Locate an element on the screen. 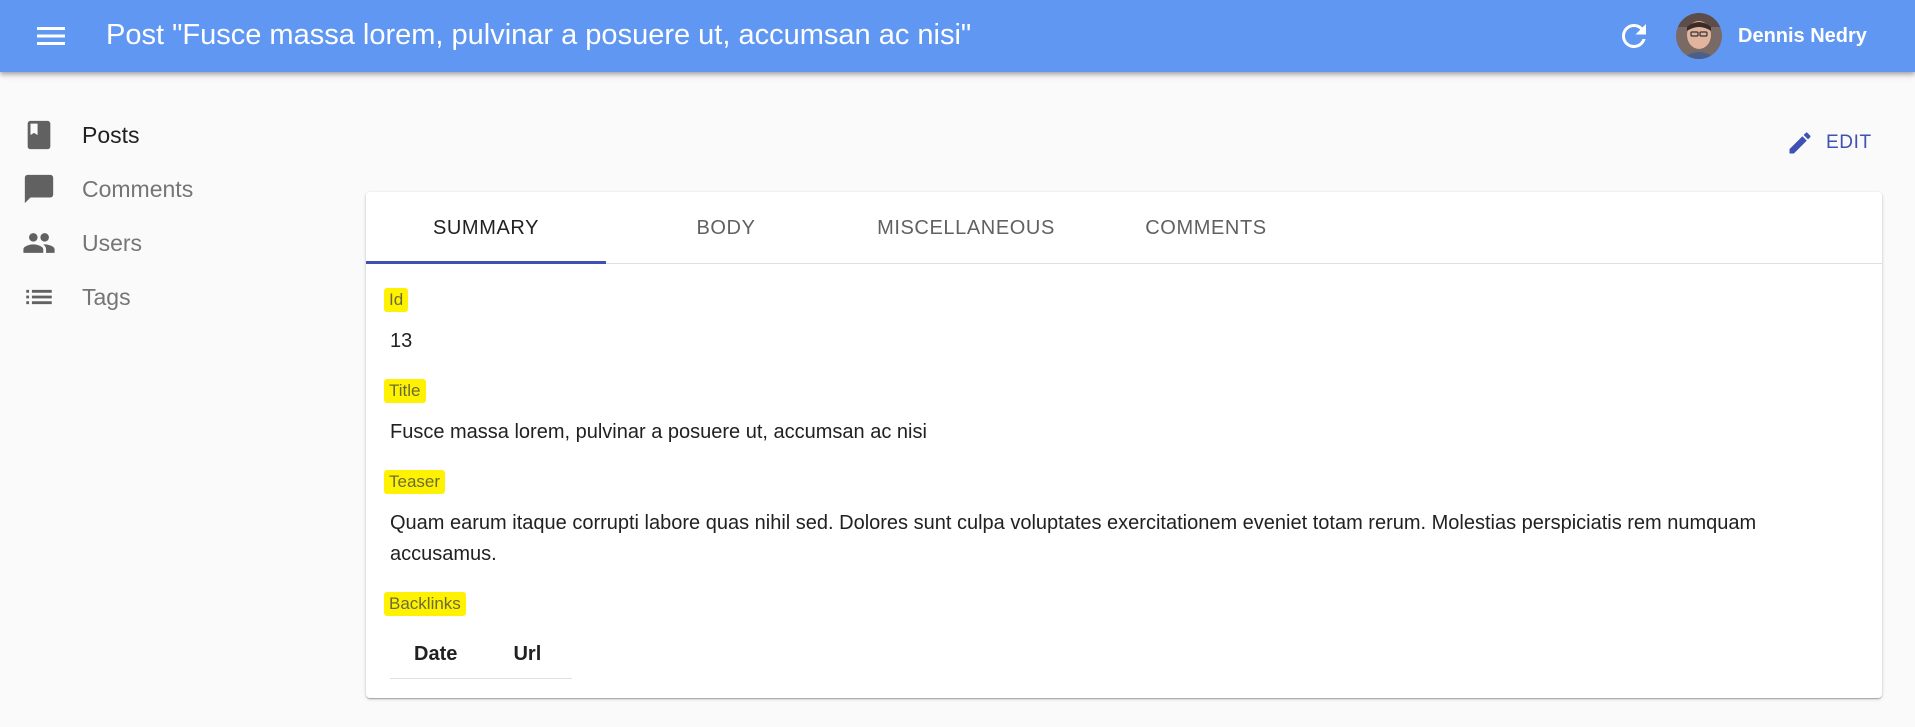 The height and width of the screenshot is (727, 1915). menu-icon is located at coordinates (51, 36).